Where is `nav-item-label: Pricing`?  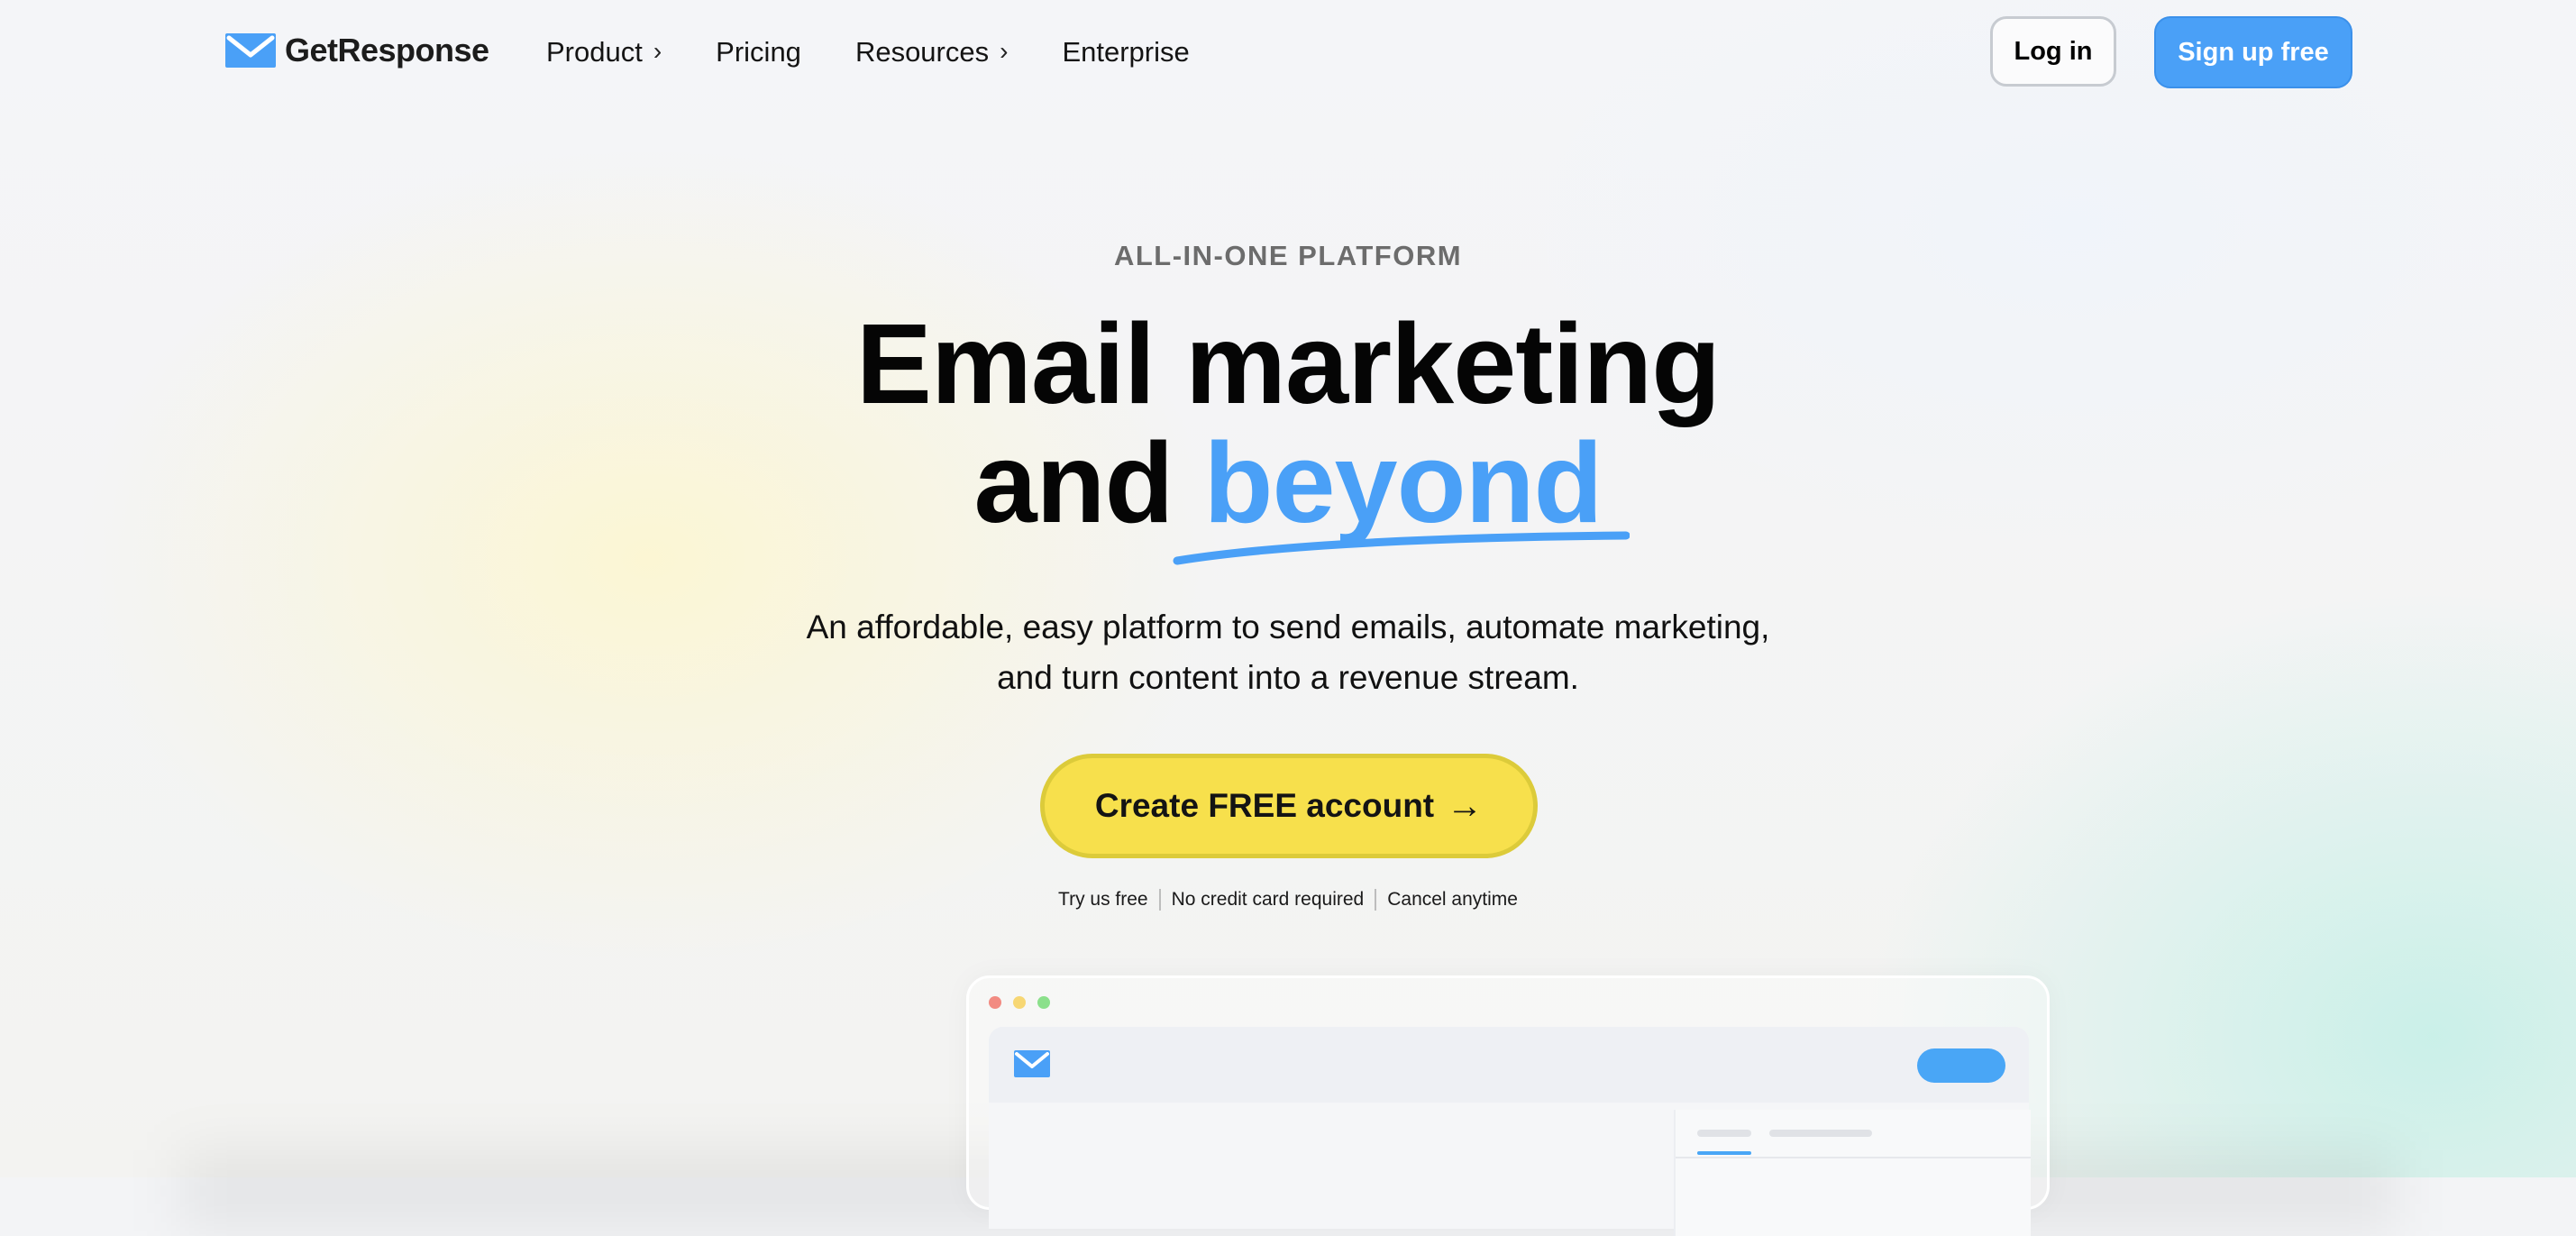 nav-item-label: Pricing is located at coordinates (758, 52).